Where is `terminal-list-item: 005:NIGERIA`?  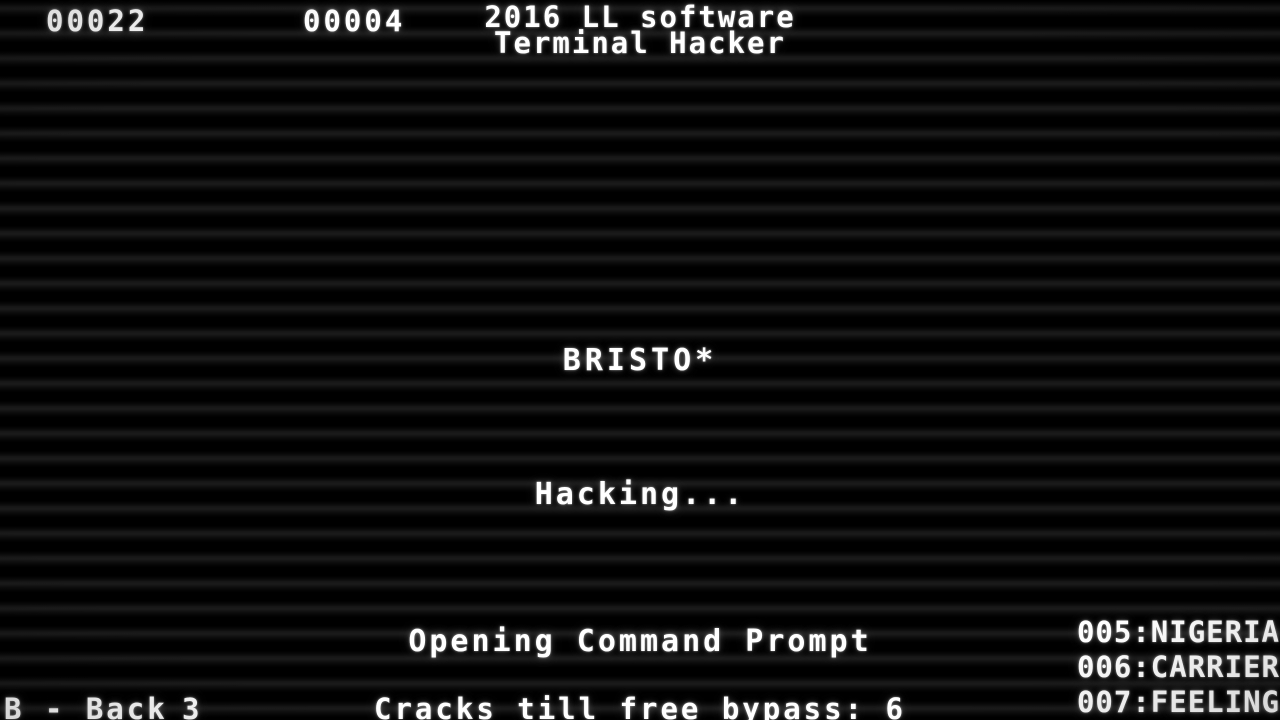
terminal-list-item: 005:NIGERIA is located at coordinates (1178, 632).